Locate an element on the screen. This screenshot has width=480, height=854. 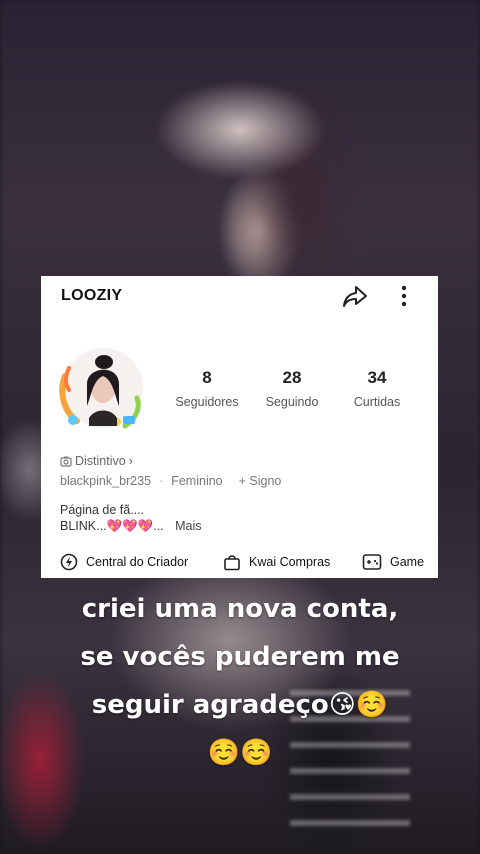
profile-footer: Central do Criador Kwai Compras Game is located at coordinates (239, 565).